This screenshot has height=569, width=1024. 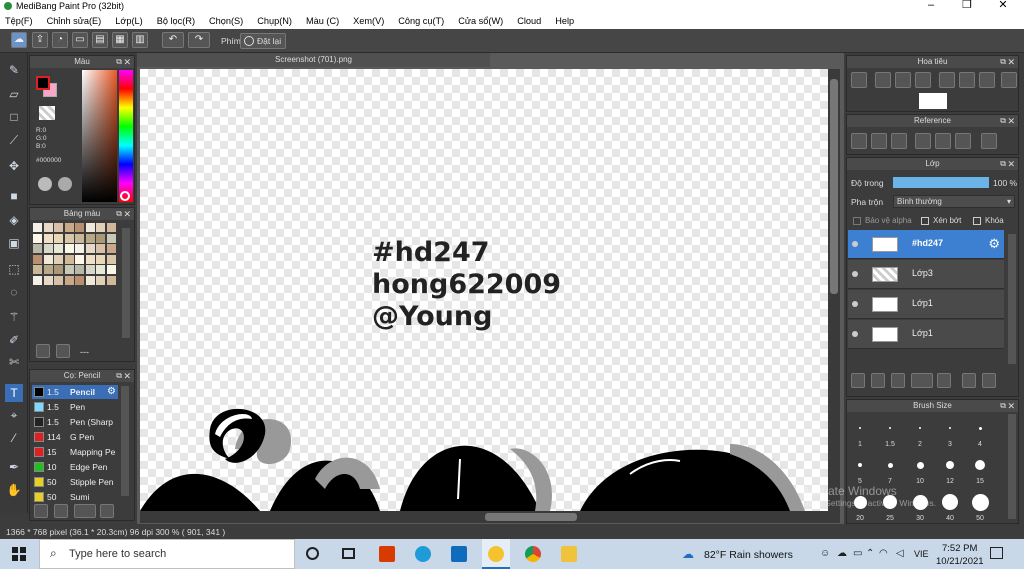 I want to click on foreground-color-swatch, so click(x=43, y=83).